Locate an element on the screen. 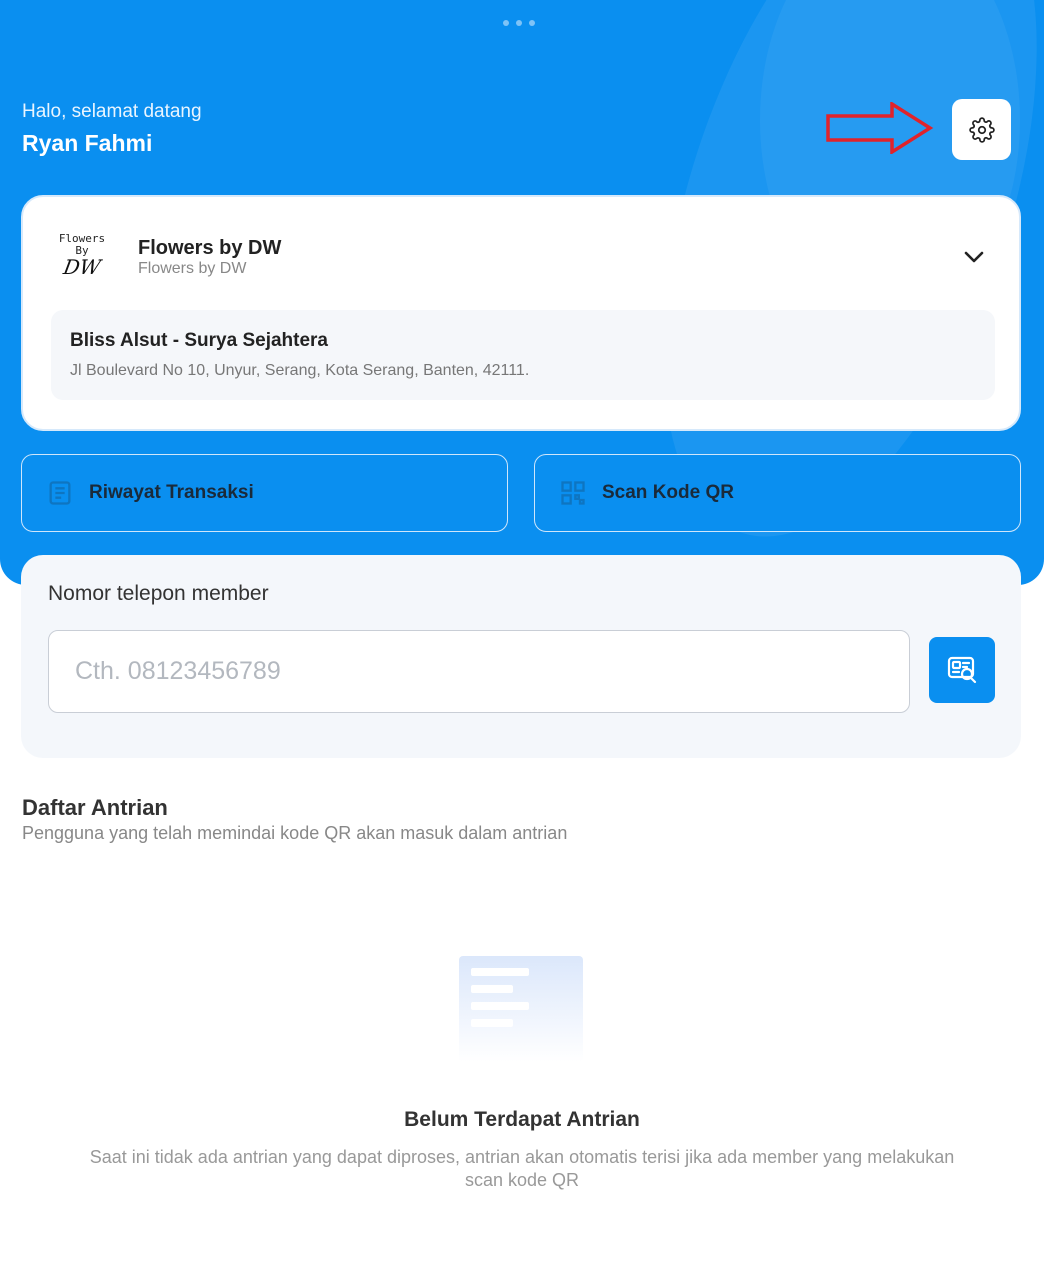 This screenshot has height=1280, width=1044. transaction-history-button: Riwayat Transaksi is located at coordinates (264, 493).